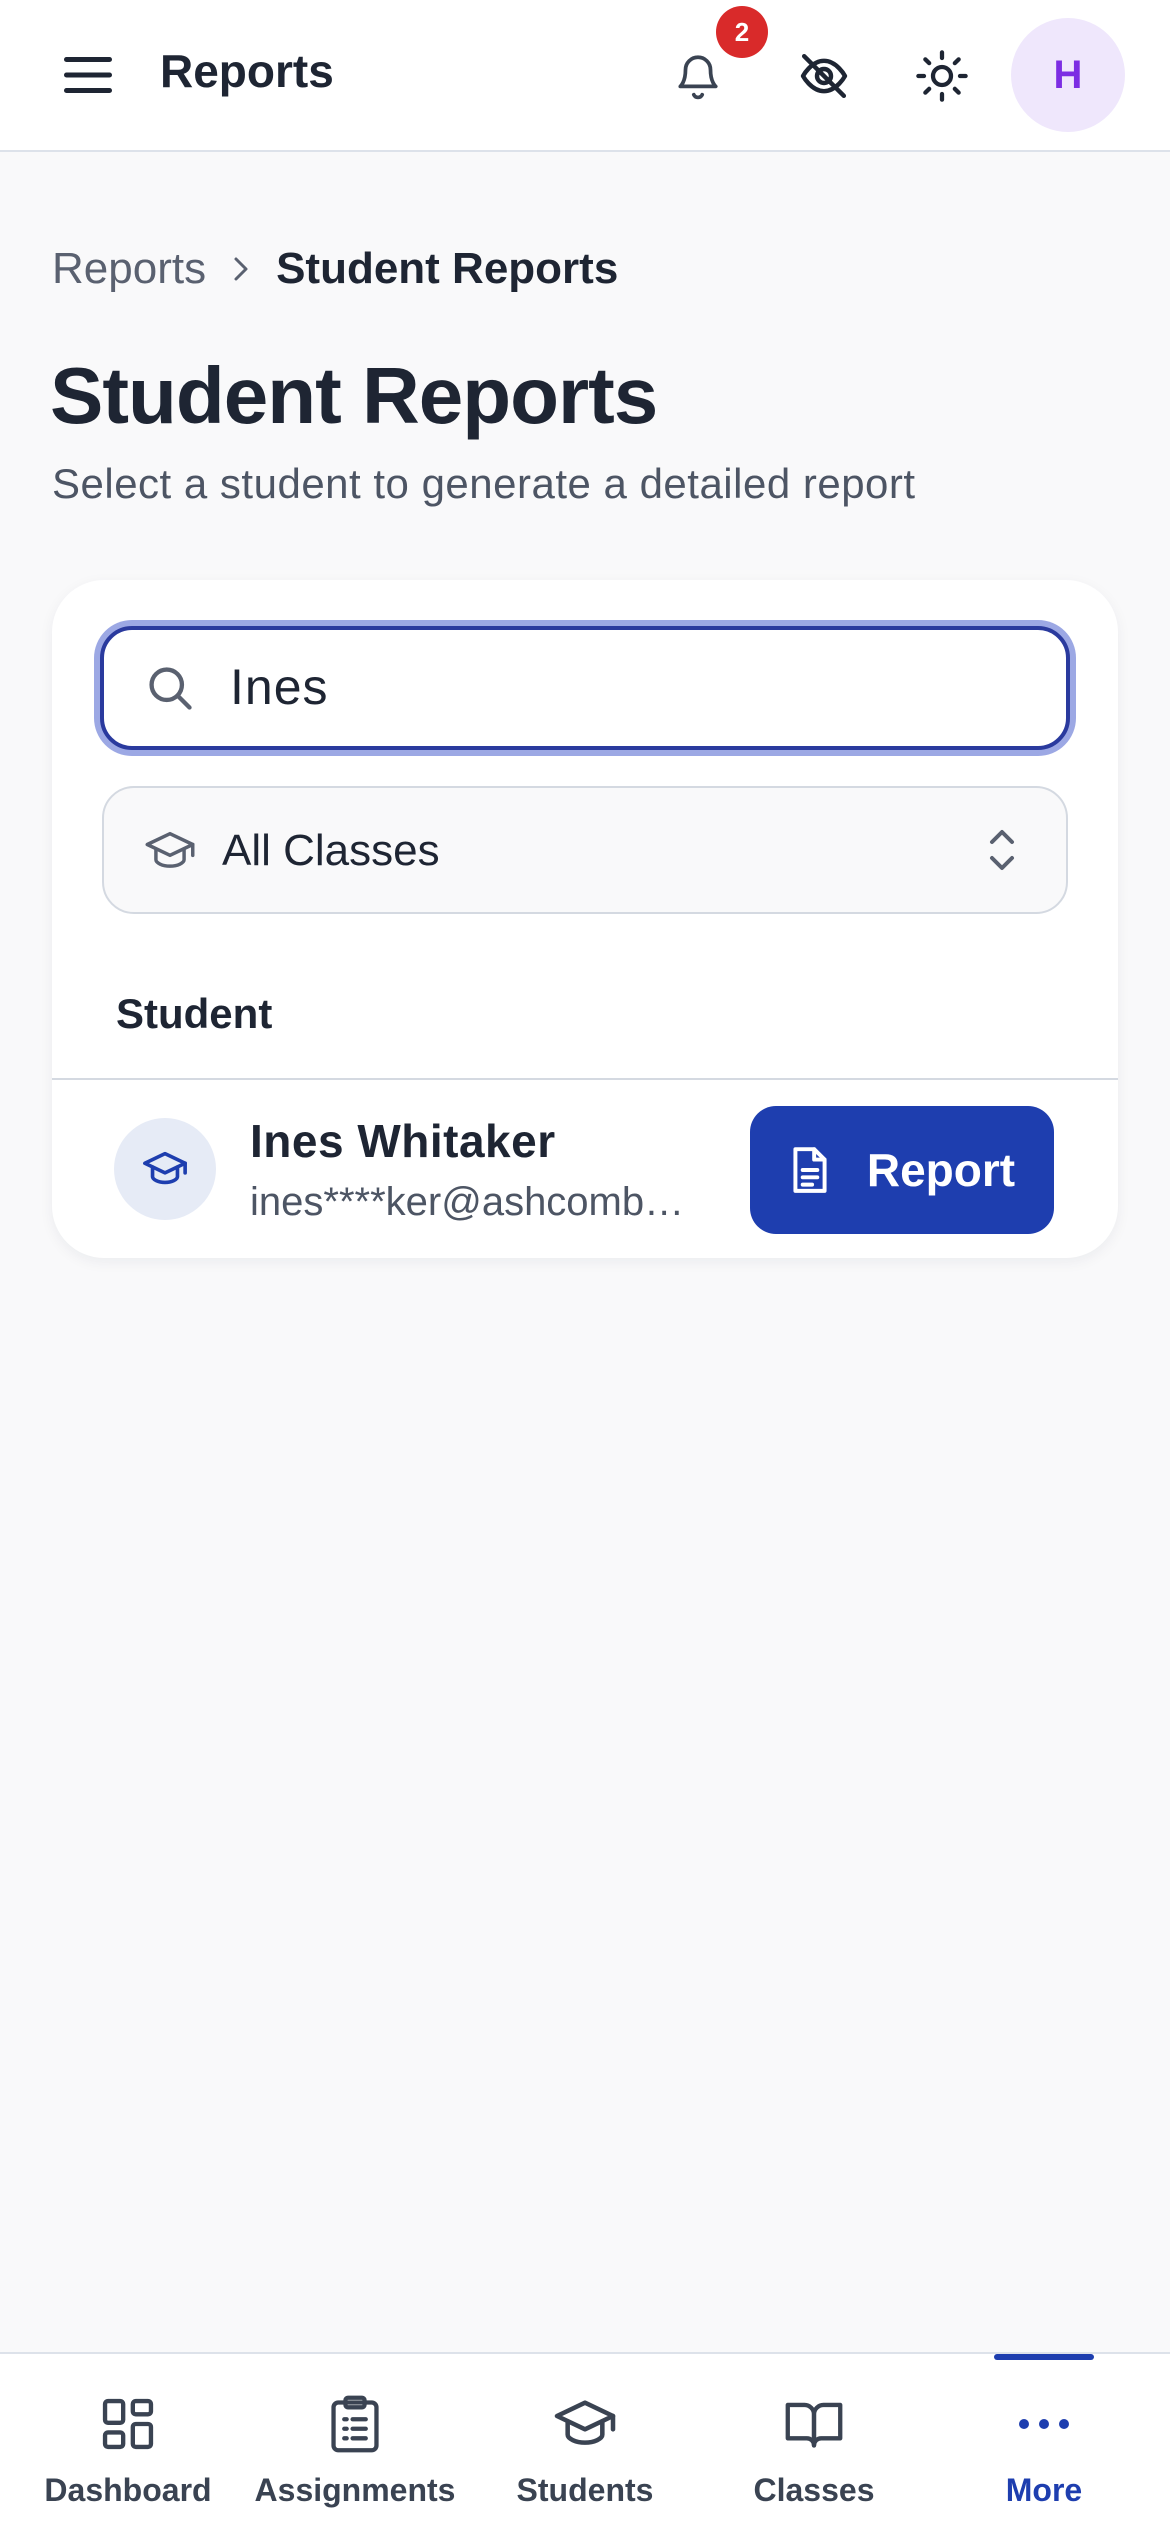 The width and height of the screenshot is (1170, 2532). What do you see at coordinates (128, 2424) in the screenshot?
I see `grid-icon` at bounding box center [128, 2424].